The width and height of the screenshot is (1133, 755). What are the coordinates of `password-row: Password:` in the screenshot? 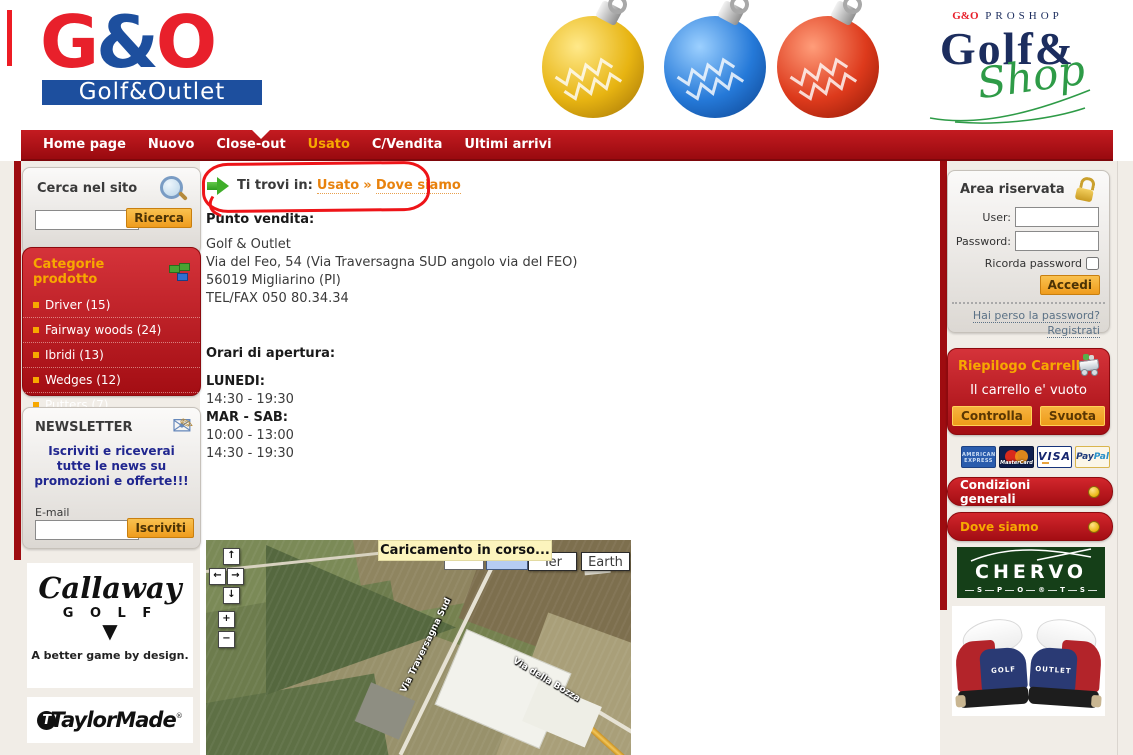 It's located at (1027, 241).